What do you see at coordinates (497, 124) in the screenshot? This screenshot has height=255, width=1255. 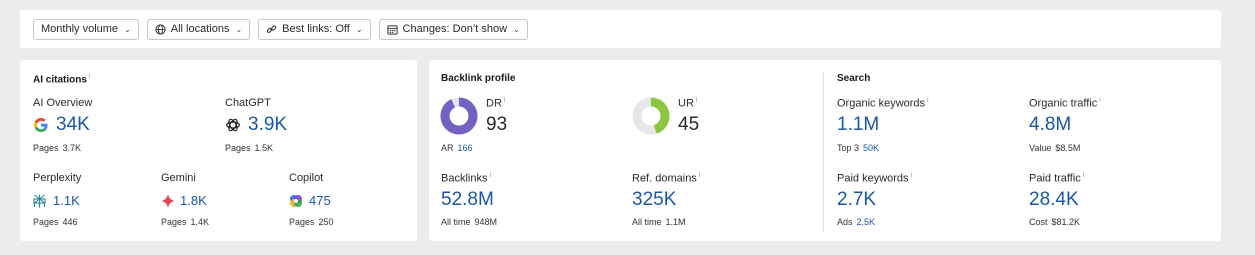 I see `dr-value: 93` at bounding box center [497, 124].